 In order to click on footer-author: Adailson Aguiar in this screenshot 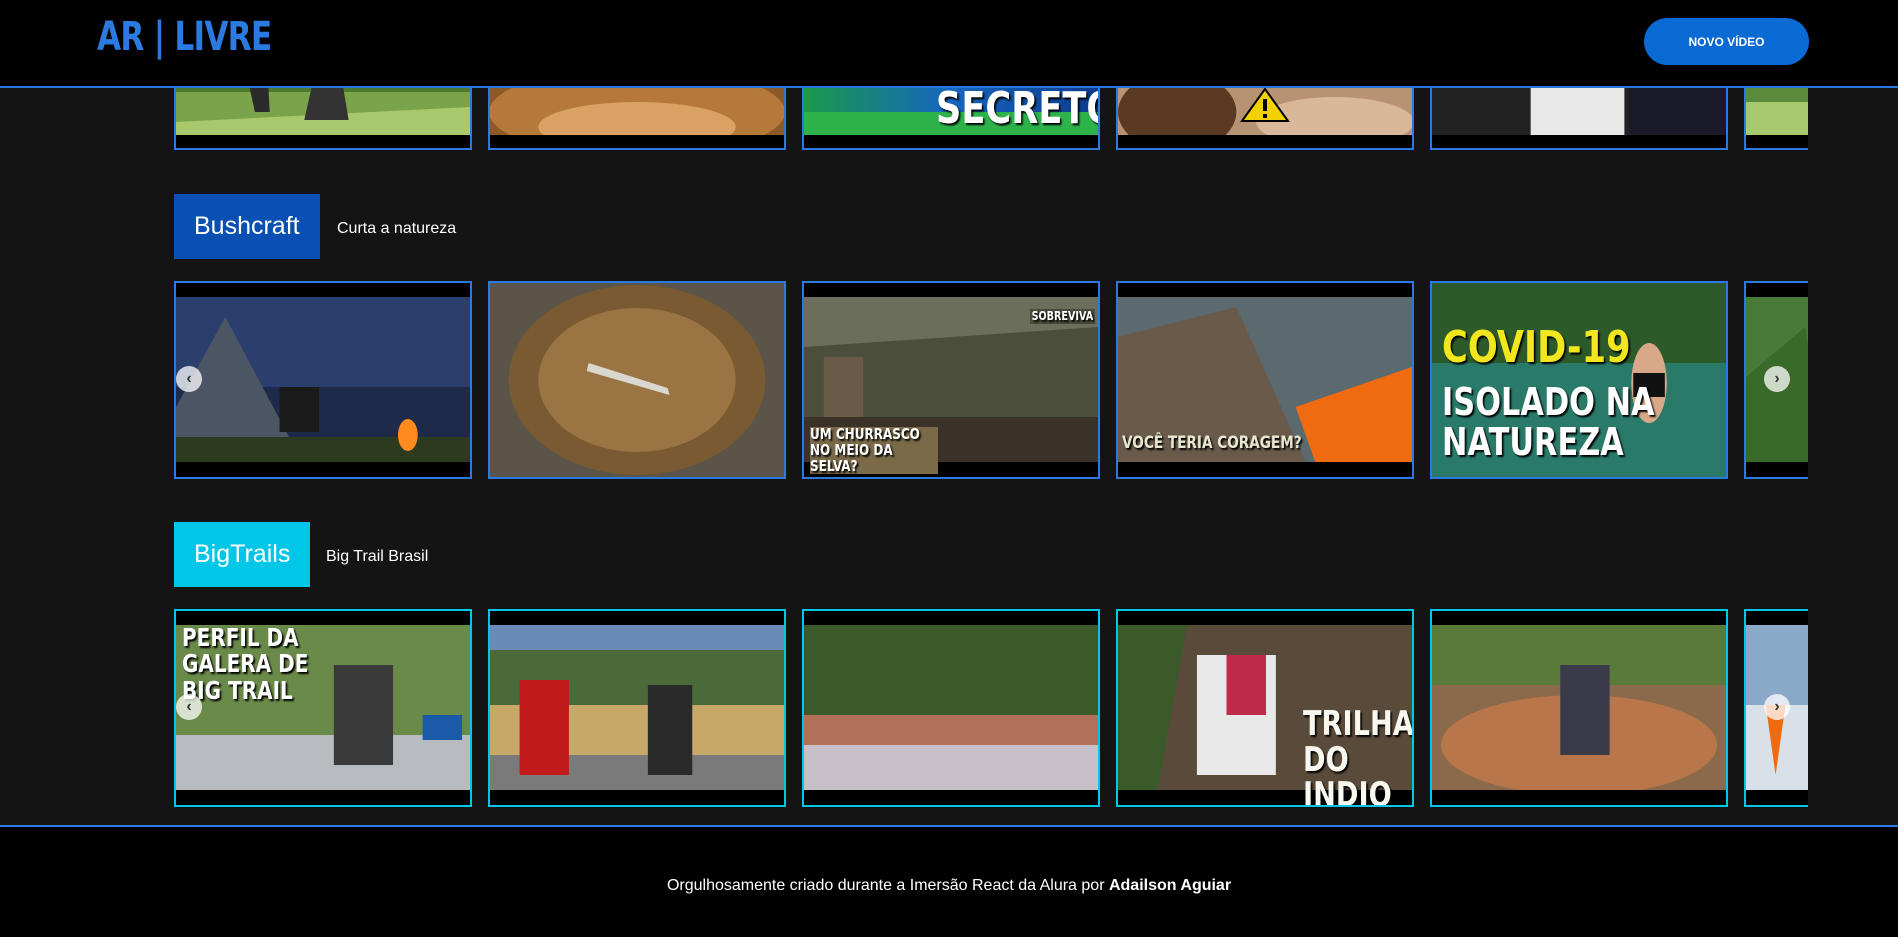, I will do `click(1170, 885)`.